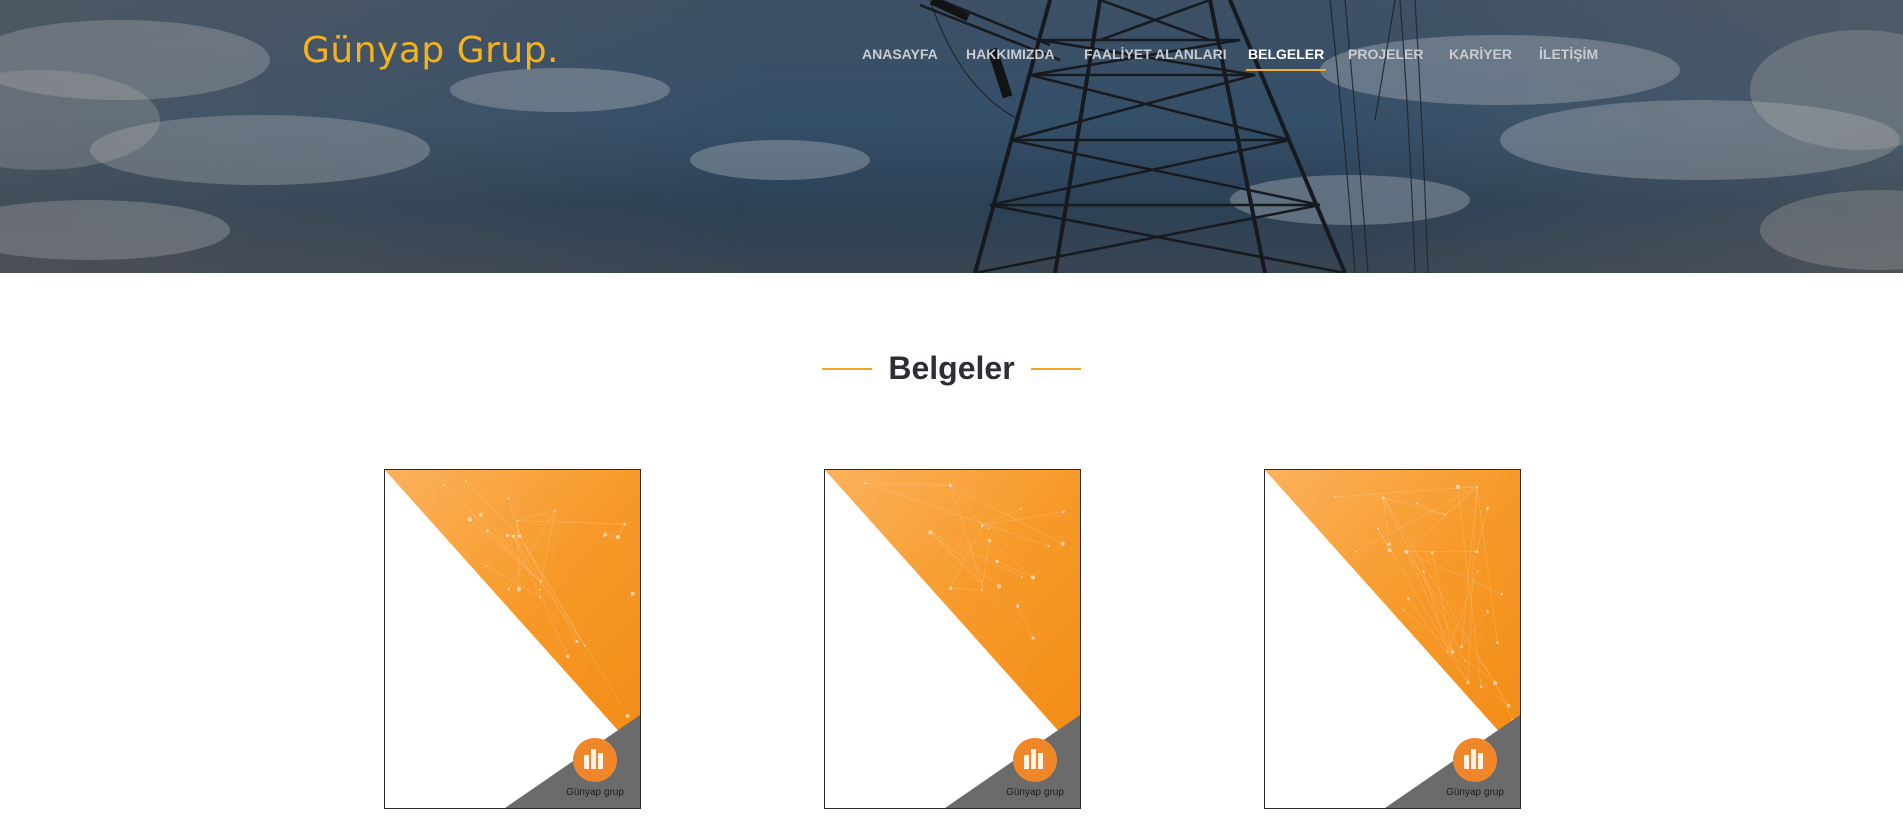 The height and width of the screenshot is (831, 1903). What do you see at coordinates (847, 368) in the screenshot?
I see `title-left-line` at bounding box center [847, 368].